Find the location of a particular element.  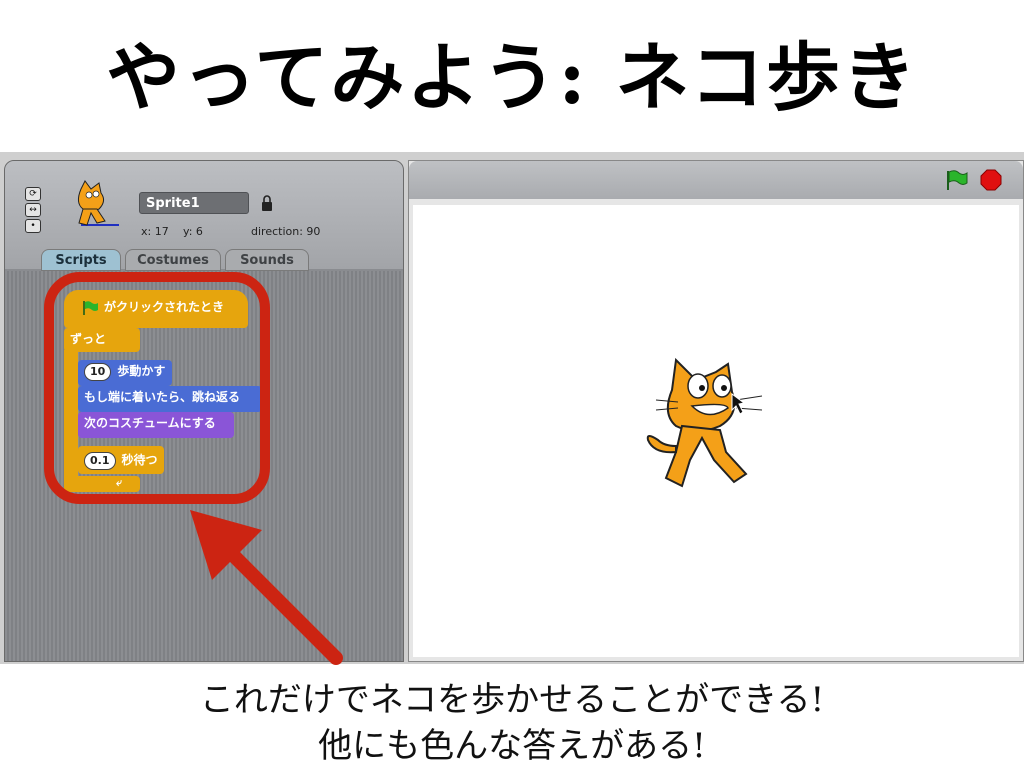

sprite-thumbnail is located at coordinates (98, 203).